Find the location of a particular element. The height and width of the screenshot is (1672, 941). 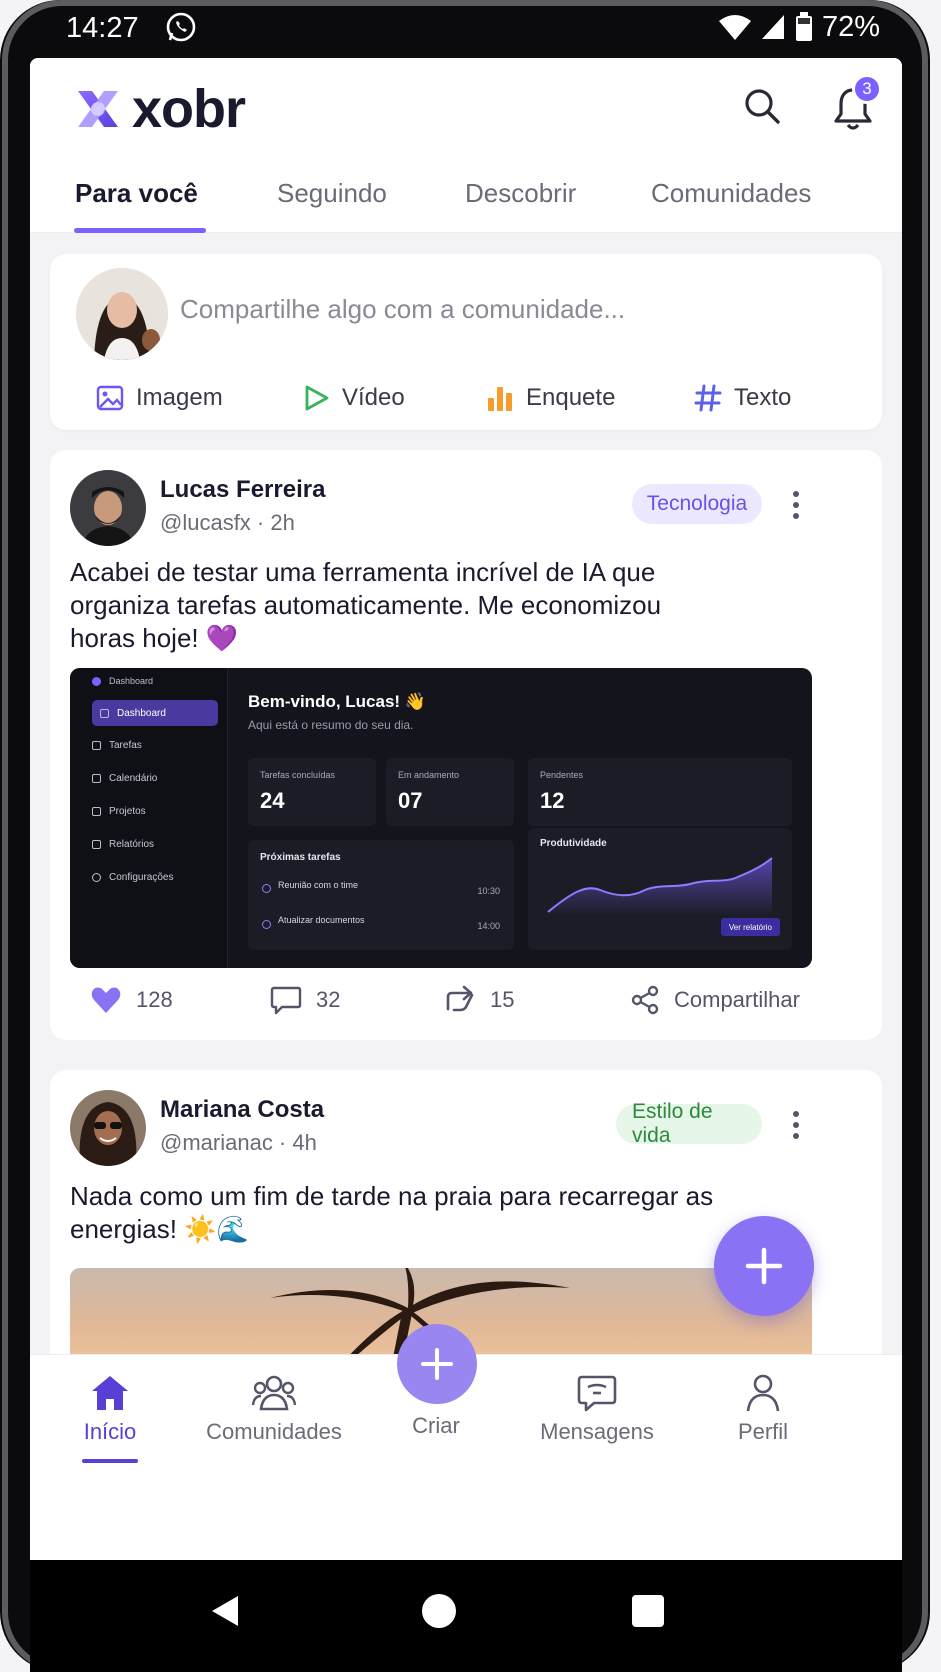

recents-square-icon is located at coordinates (648, 1611).